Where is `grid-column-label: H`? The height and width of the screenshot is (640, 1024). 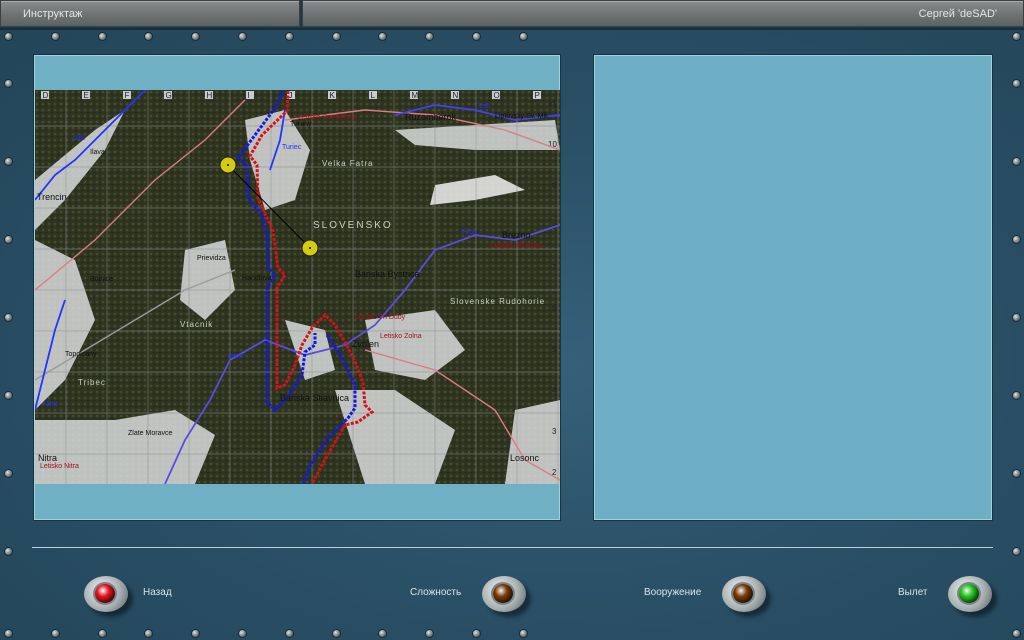
grid-column-label: H is located at coordinates (210, 95).